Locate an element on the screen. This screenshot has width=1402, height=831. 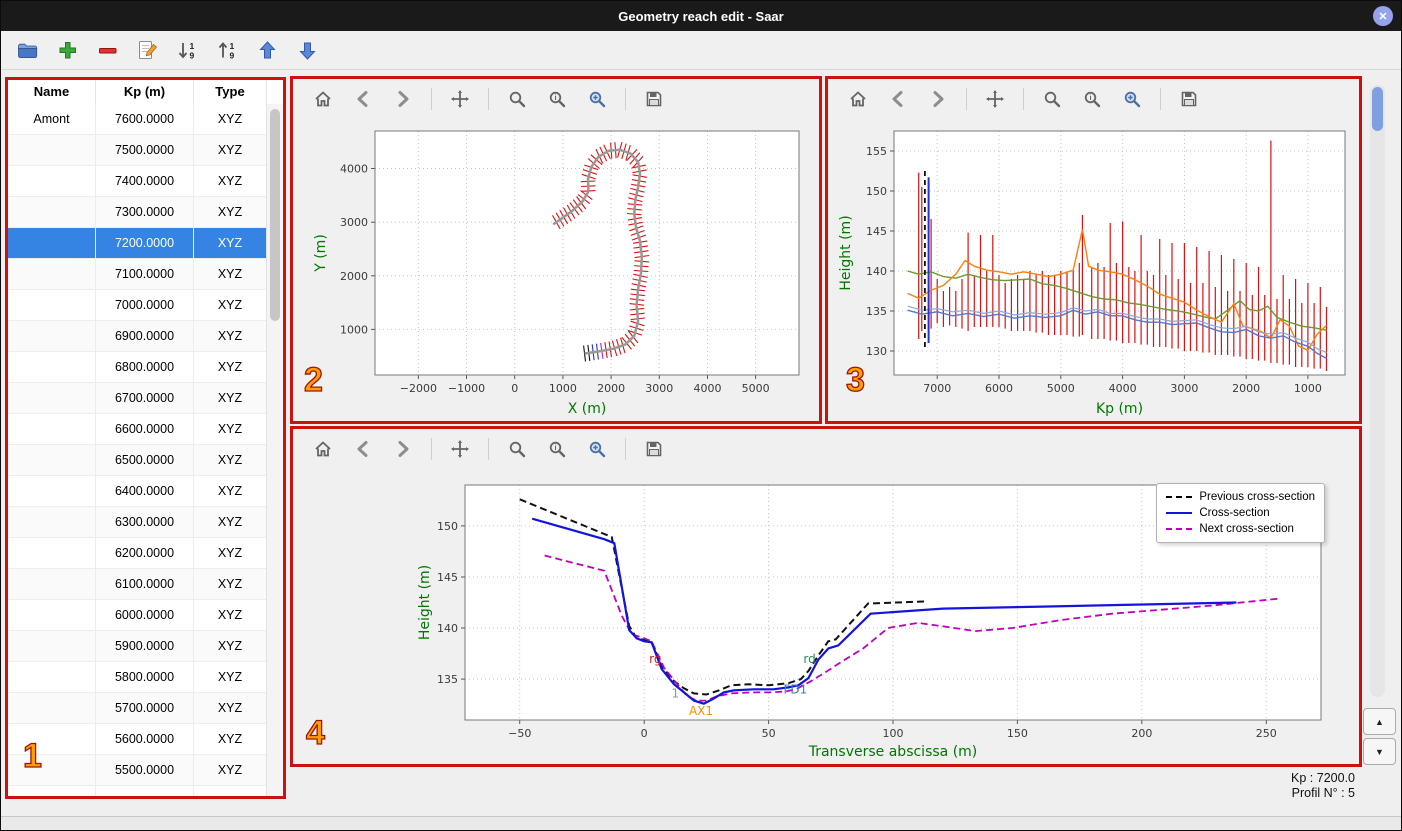
table-row: 7500.0000 XYZ is located at coordinates (137, 150).